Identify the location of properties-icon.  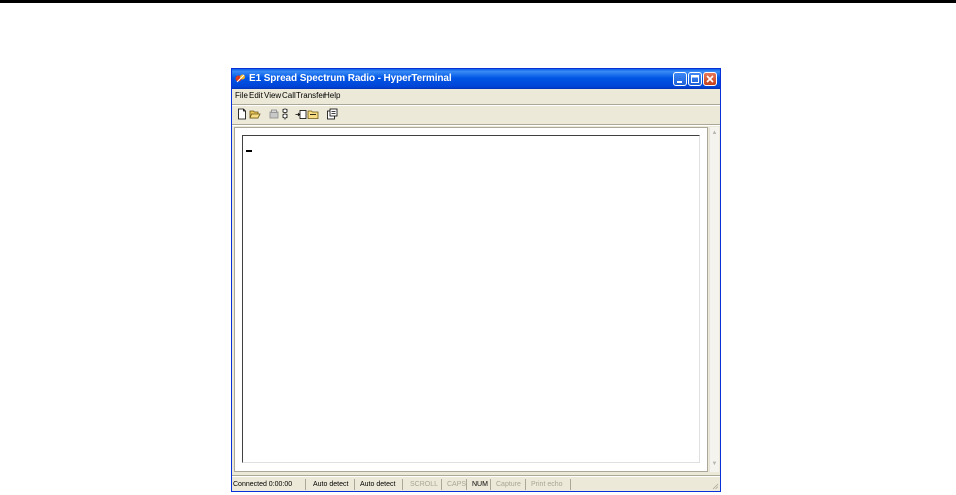
(332, 114).